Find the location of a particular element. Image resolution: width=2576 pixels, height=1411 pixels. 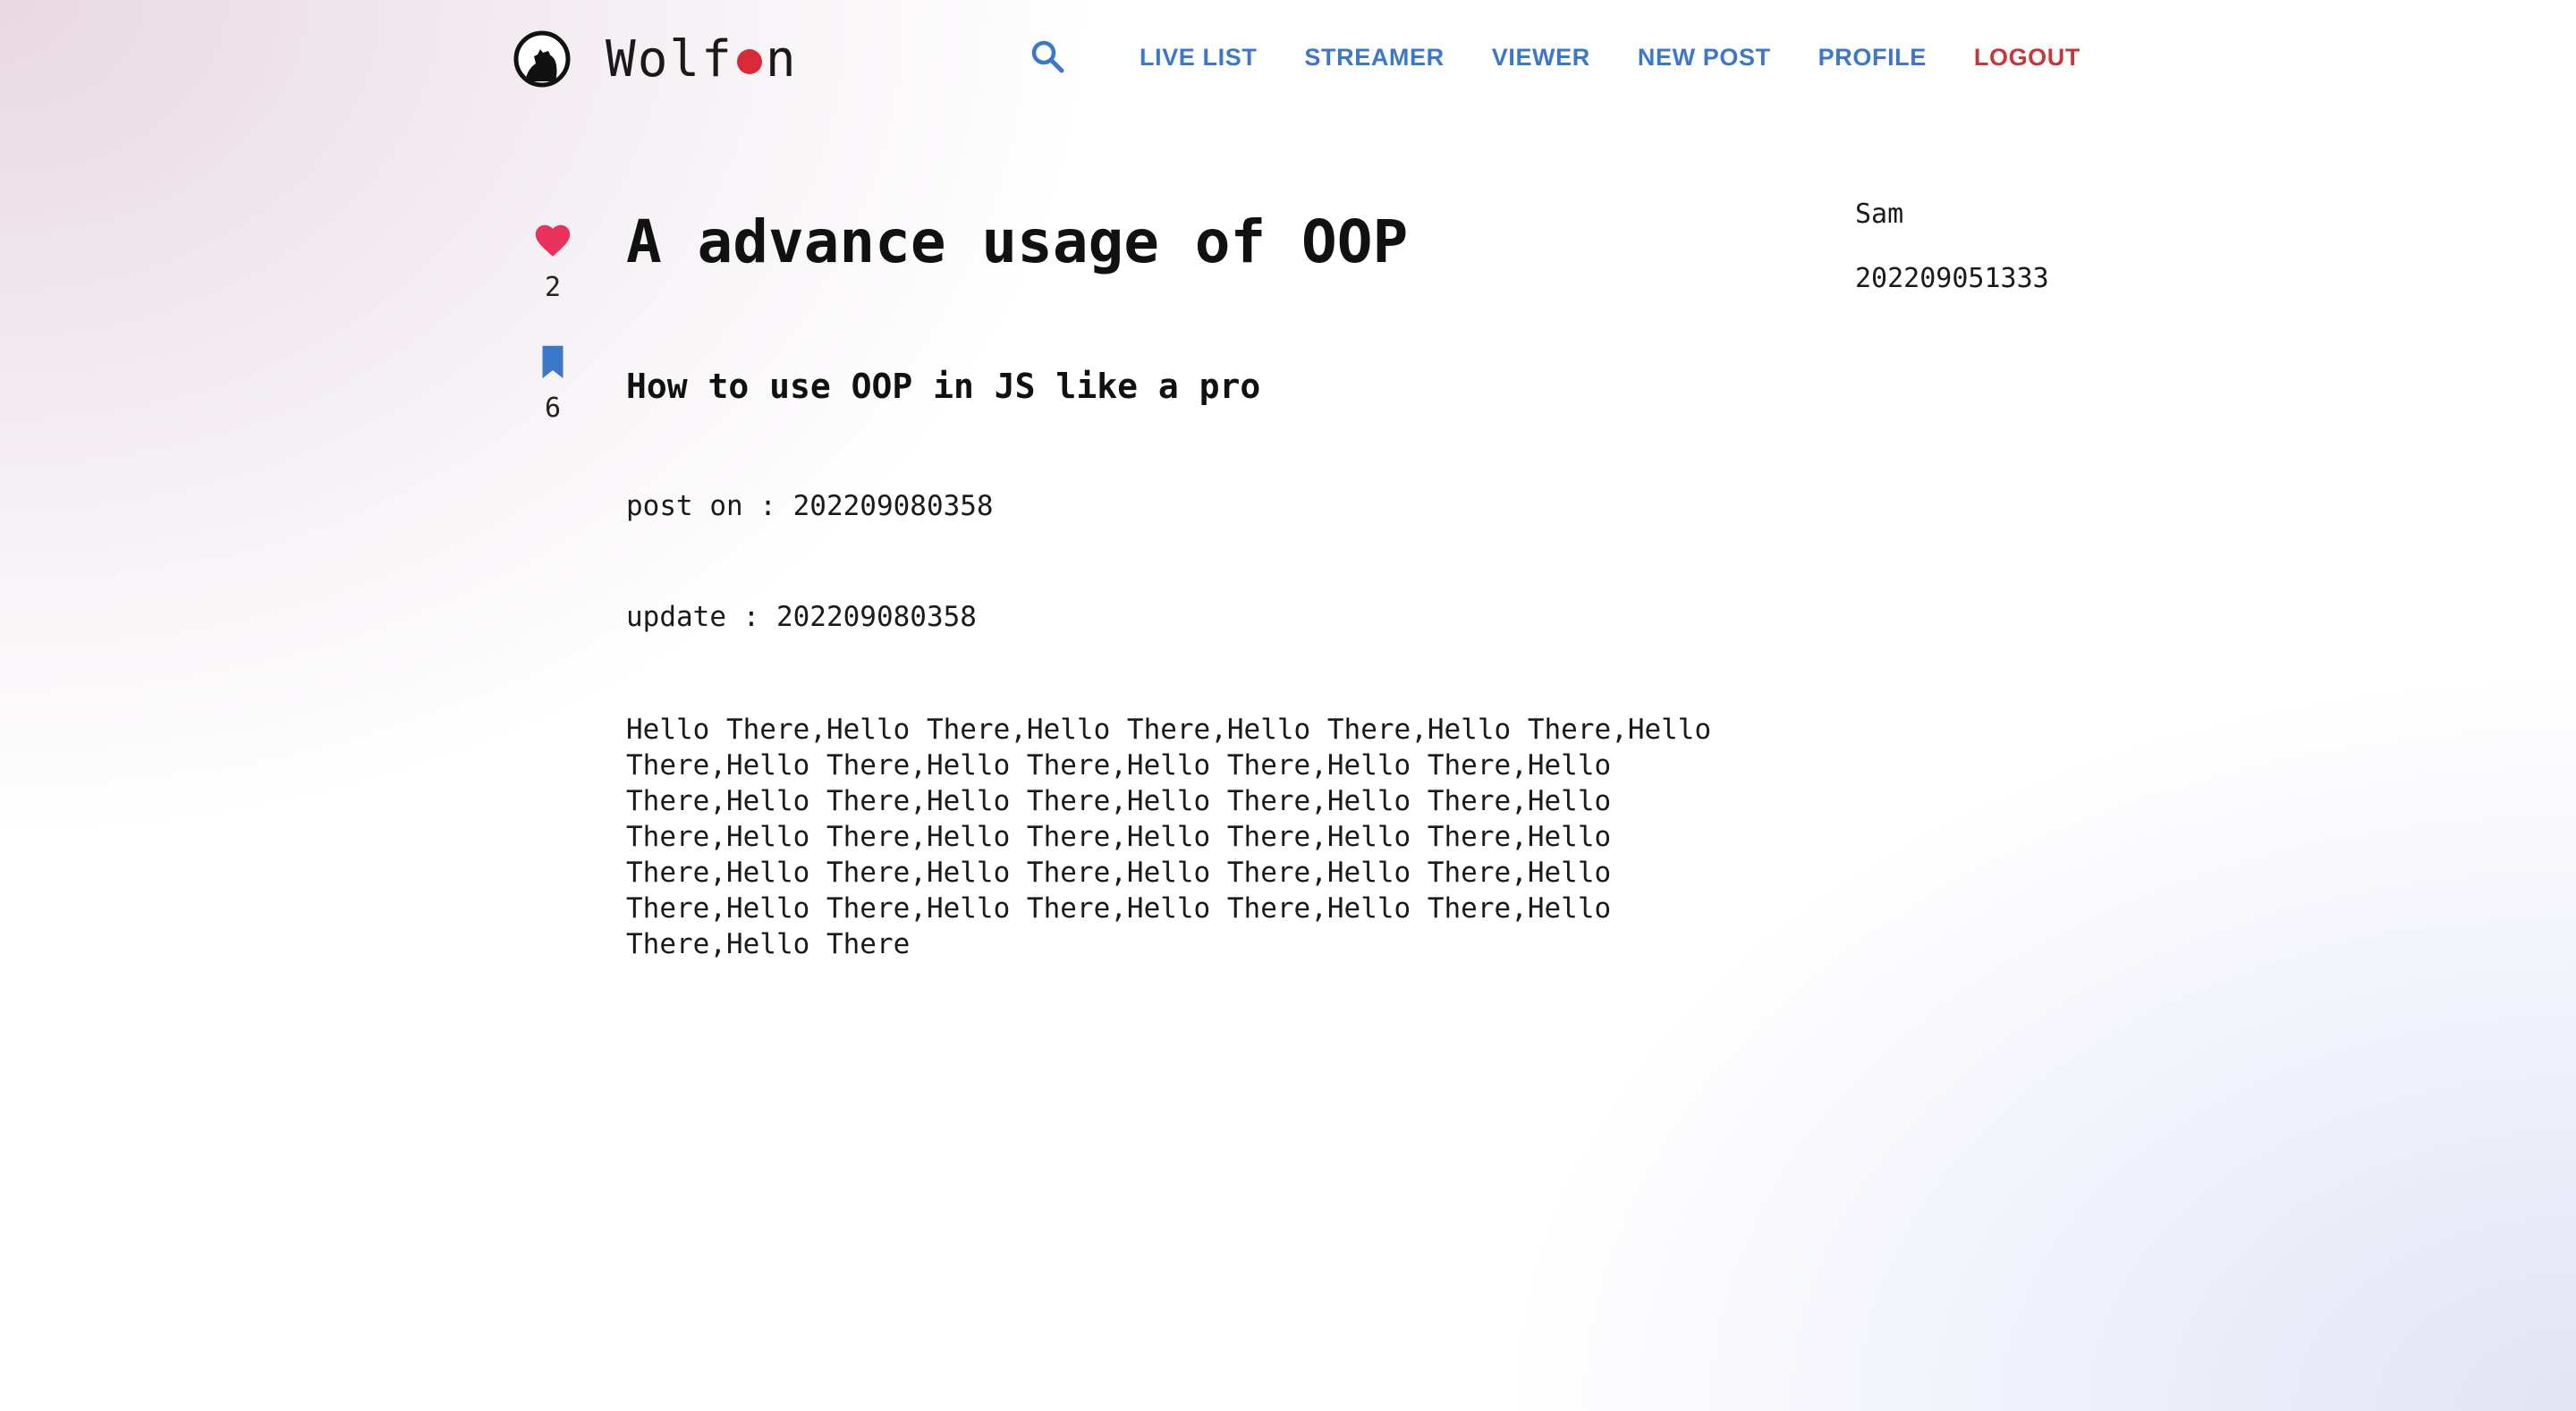

author-date: 202209051333 is located at coordinates (1952, 278).